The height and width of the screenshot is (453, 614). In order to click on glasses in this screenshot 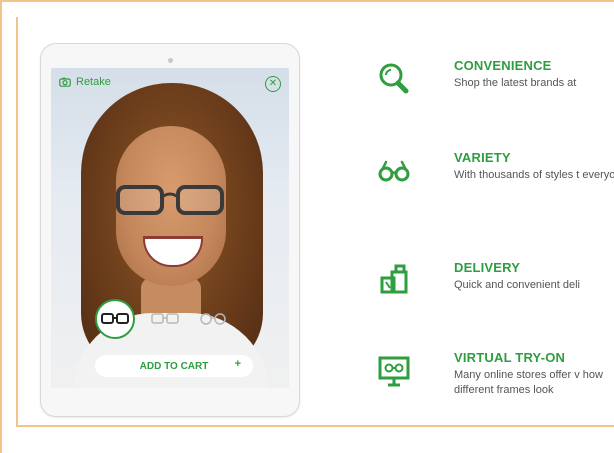, I will do `click(170, 200)`.